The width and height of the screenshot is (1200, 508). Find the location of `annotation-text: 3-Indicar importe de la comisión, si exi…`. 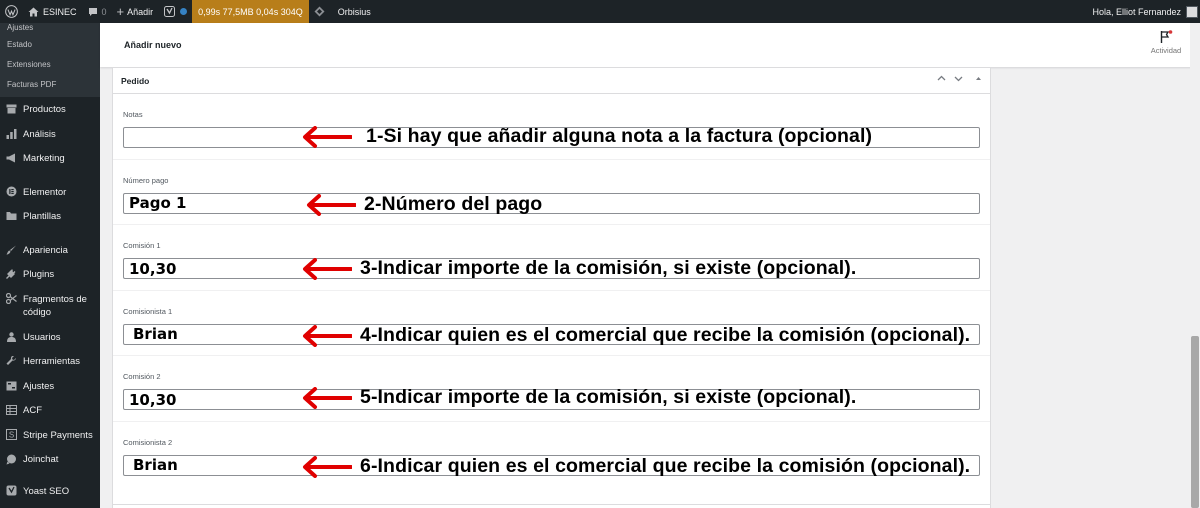

annotation-text: 3-Indicar importe de la comisión, si exi… is located at coordinates (608, 268).